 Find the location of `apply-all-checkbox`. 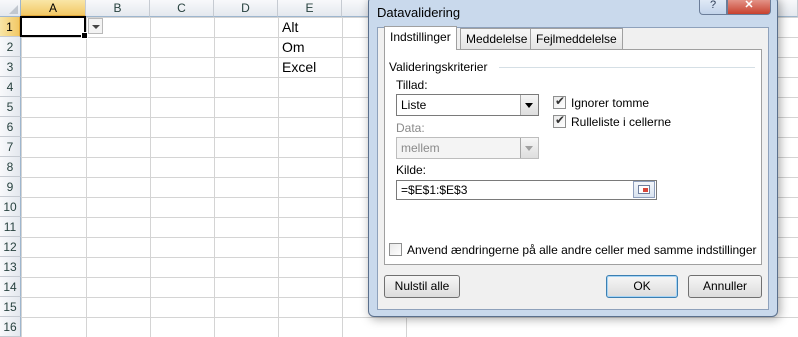

apply-all-checkbox is located at coordinates (395, 249).